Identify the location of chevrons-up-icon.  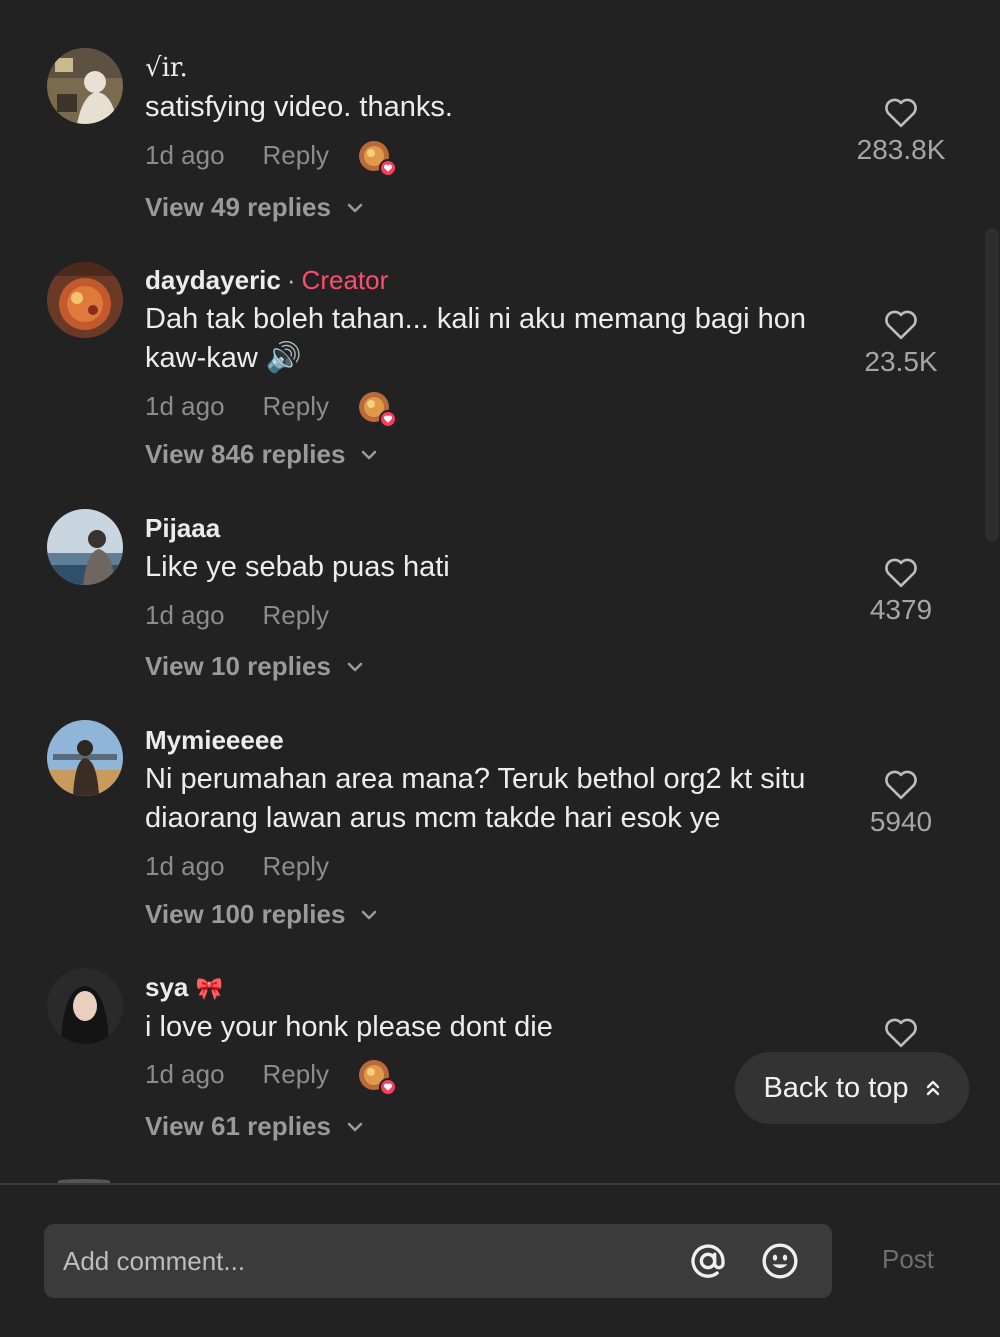
(932, 1088).